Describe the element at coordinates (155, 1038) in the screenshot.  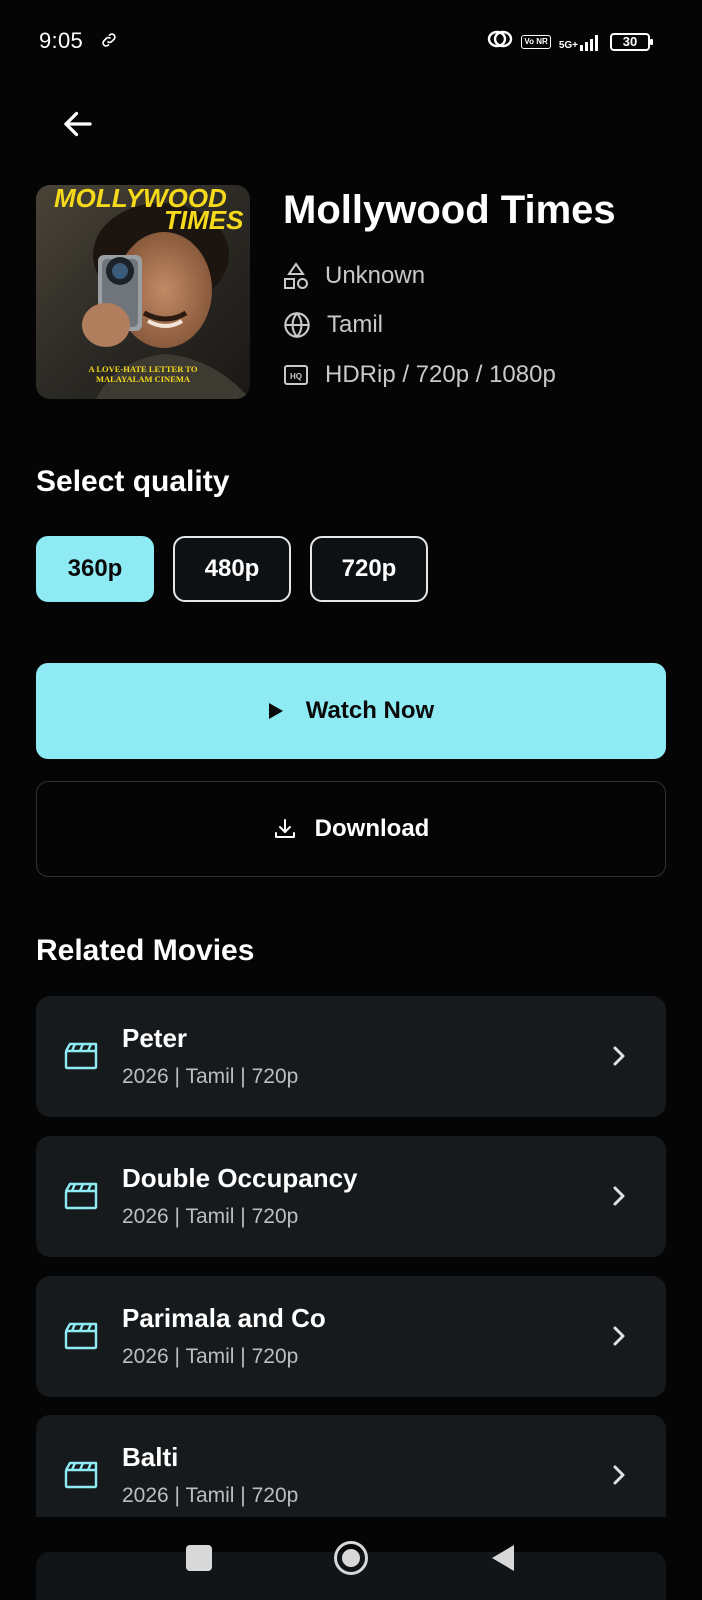
I see `related-movie-title: Peter` at that location.